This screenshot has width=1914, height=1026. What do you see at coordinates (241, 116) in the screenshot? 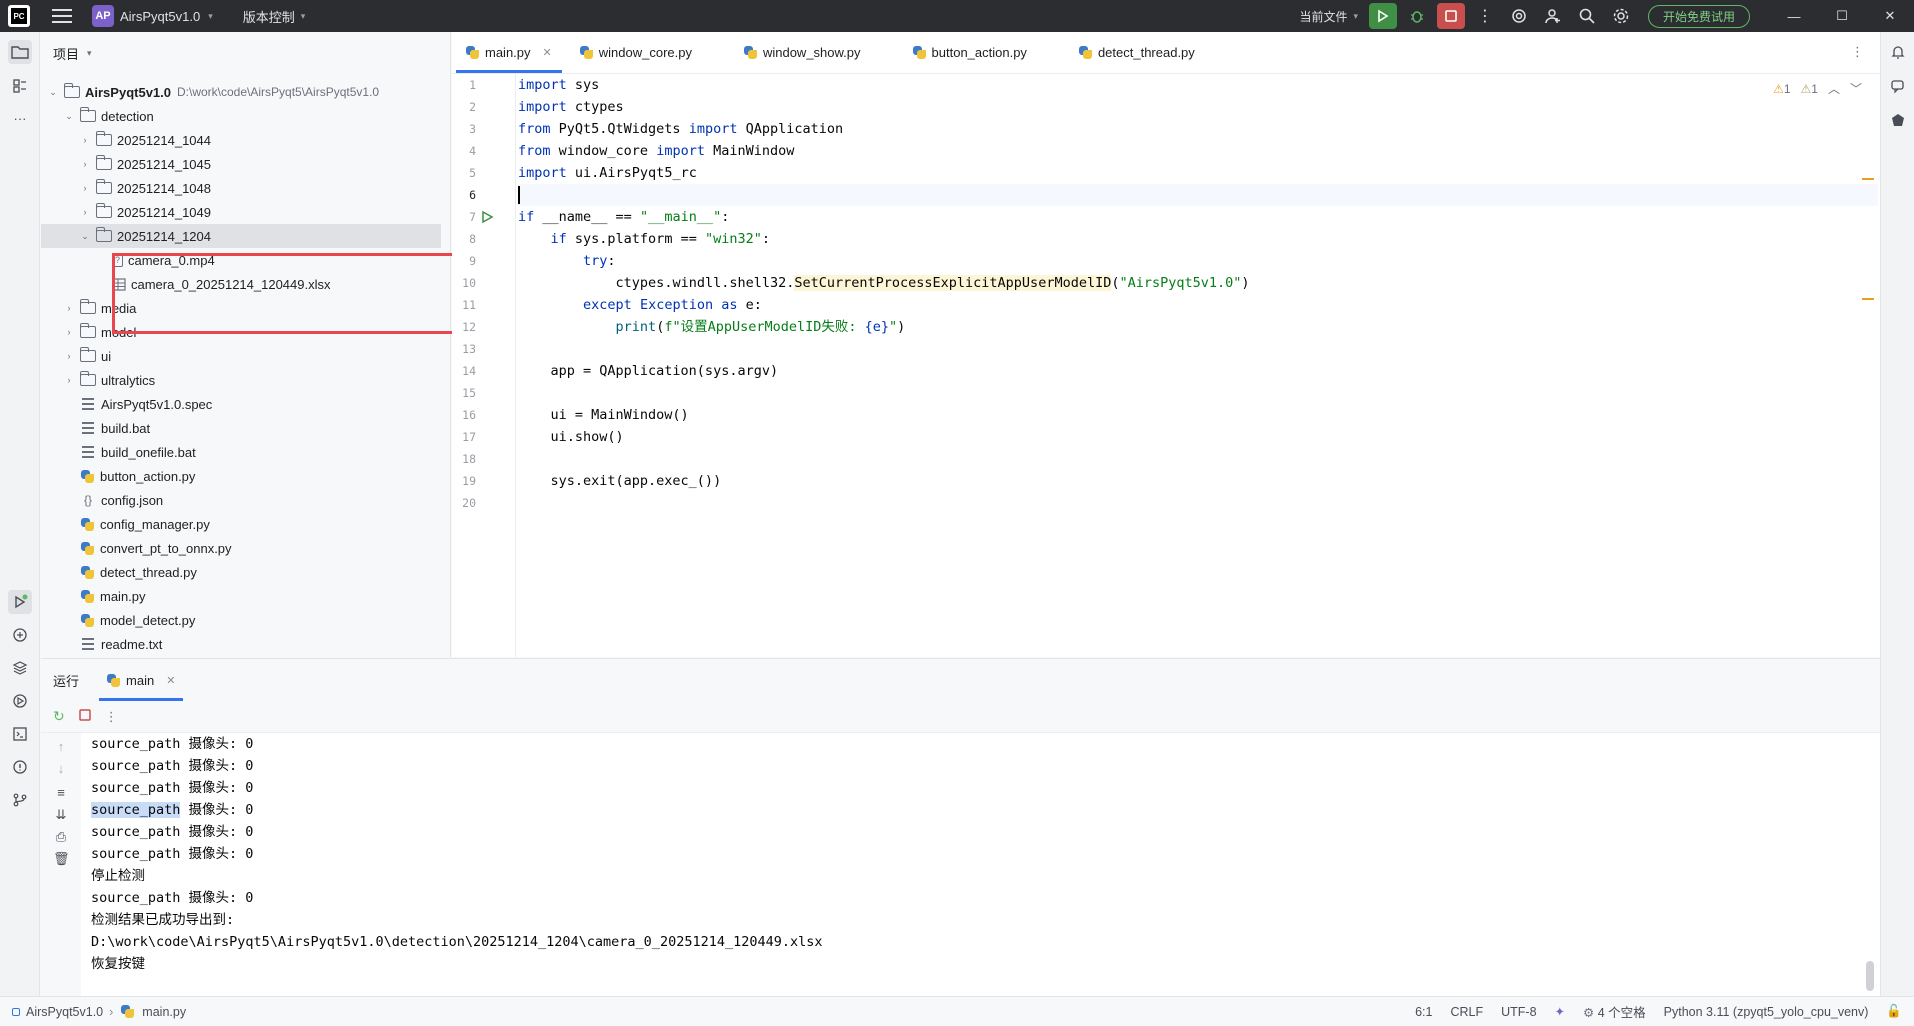
I see `tree-folder-detection: ⌄ detection` at bounding box center [241, 116].